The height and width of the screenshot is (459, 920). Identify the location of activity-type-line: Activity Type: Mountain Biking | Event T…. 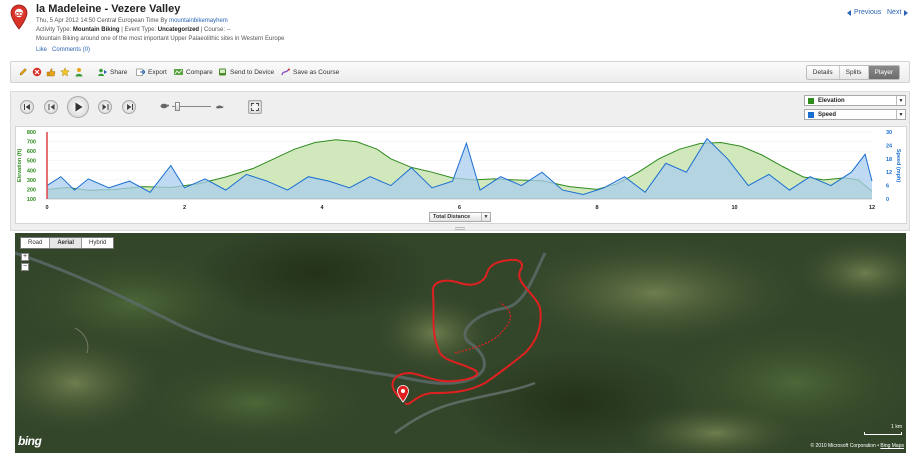
(133, 30).